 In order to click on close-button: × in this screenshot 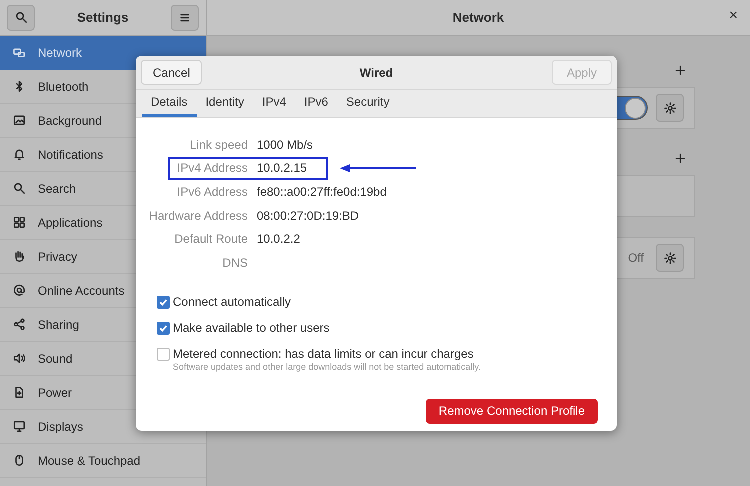, I will do `click(733, 15)`.